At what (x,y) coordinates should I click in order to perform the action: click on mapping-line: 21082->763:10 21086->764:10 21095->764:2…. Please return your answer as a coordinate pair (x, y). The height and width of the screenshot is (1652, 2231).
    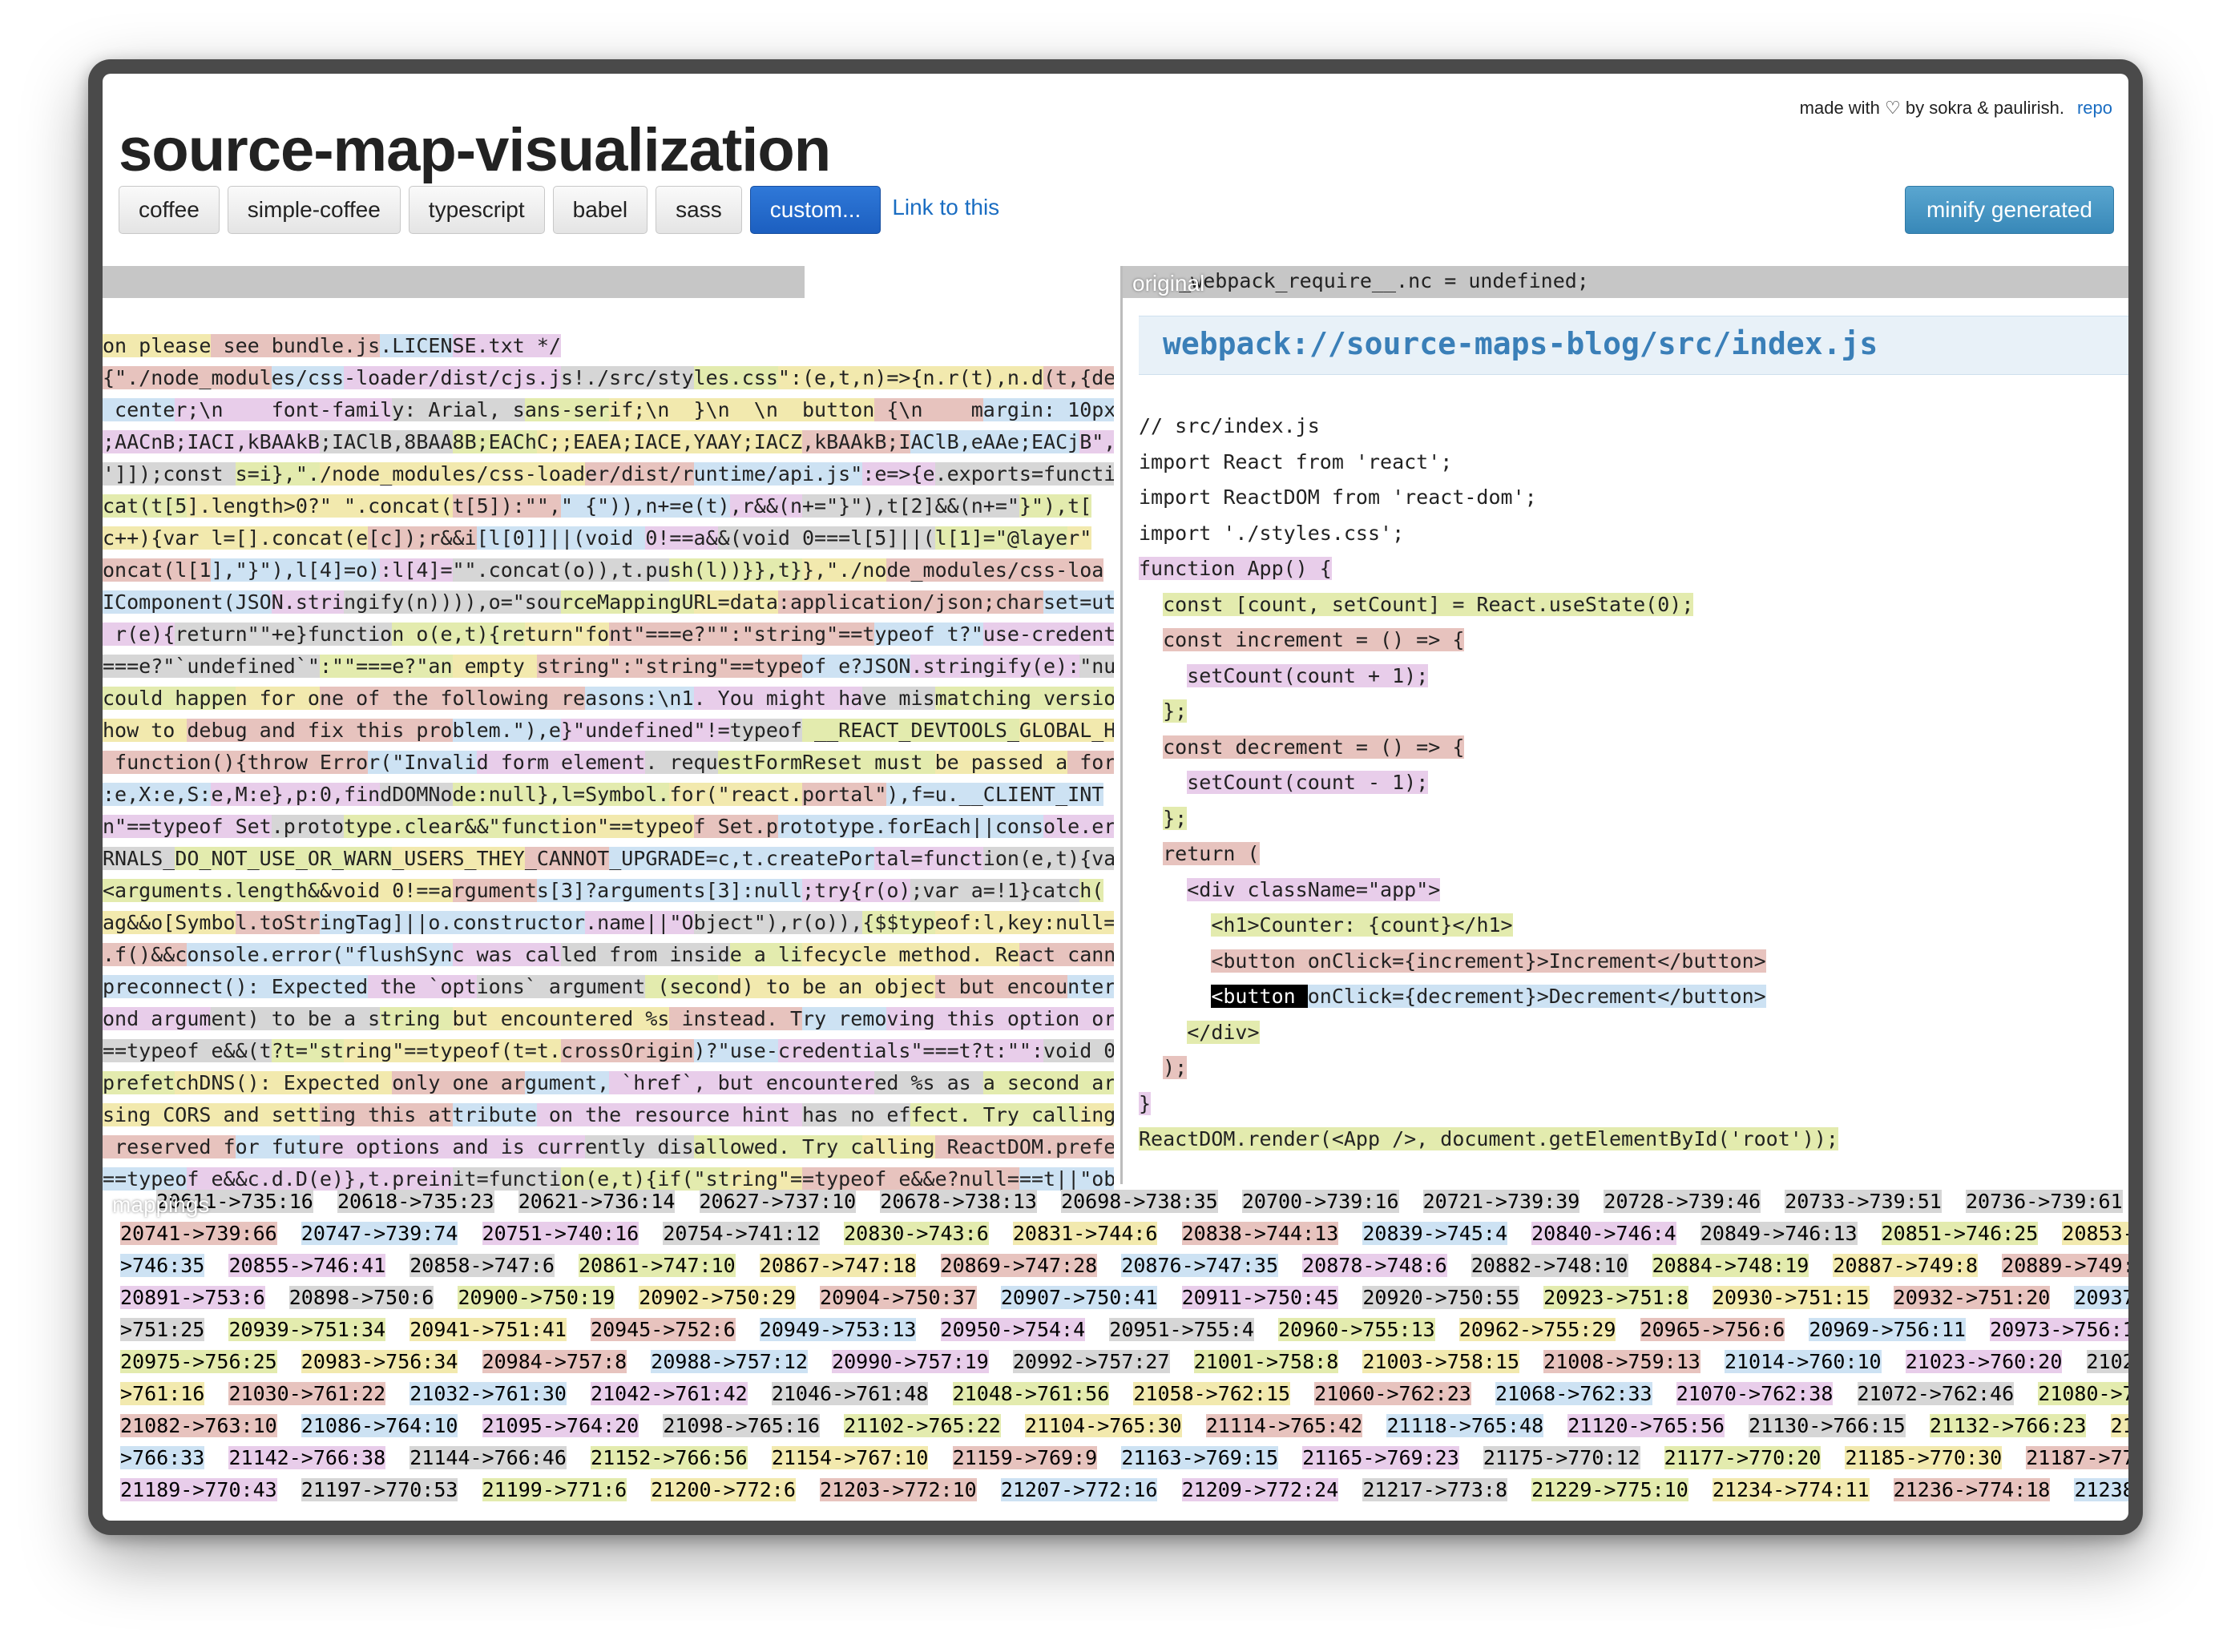
    Looking at the image, I should click on (1124, 1426).